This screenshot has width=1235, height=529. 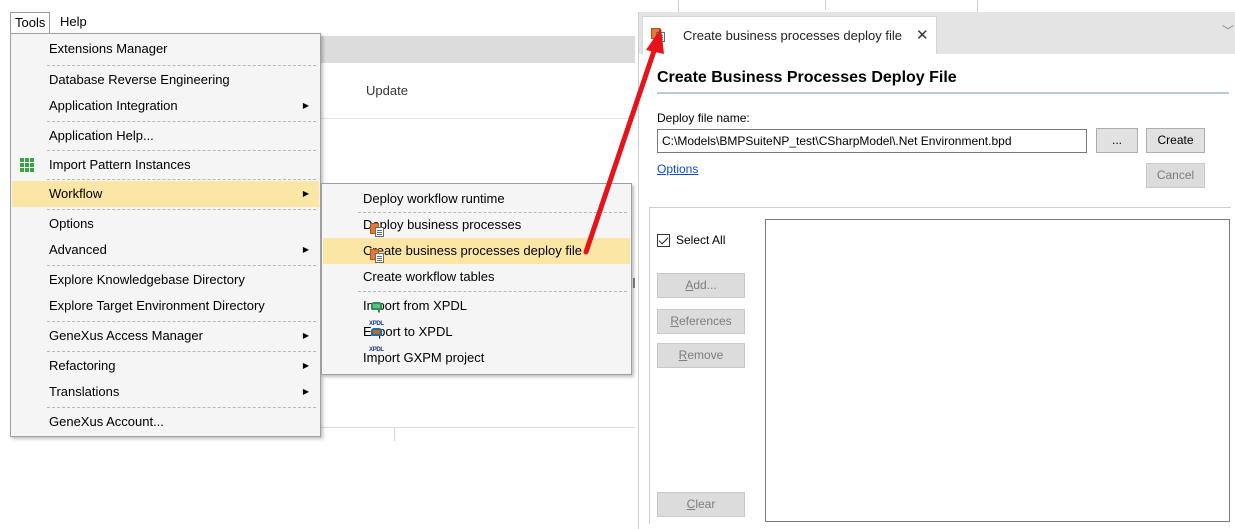 I want to click on menu-item-import-gxpm-project: Import GXPM project, so click(x=476, y=358).